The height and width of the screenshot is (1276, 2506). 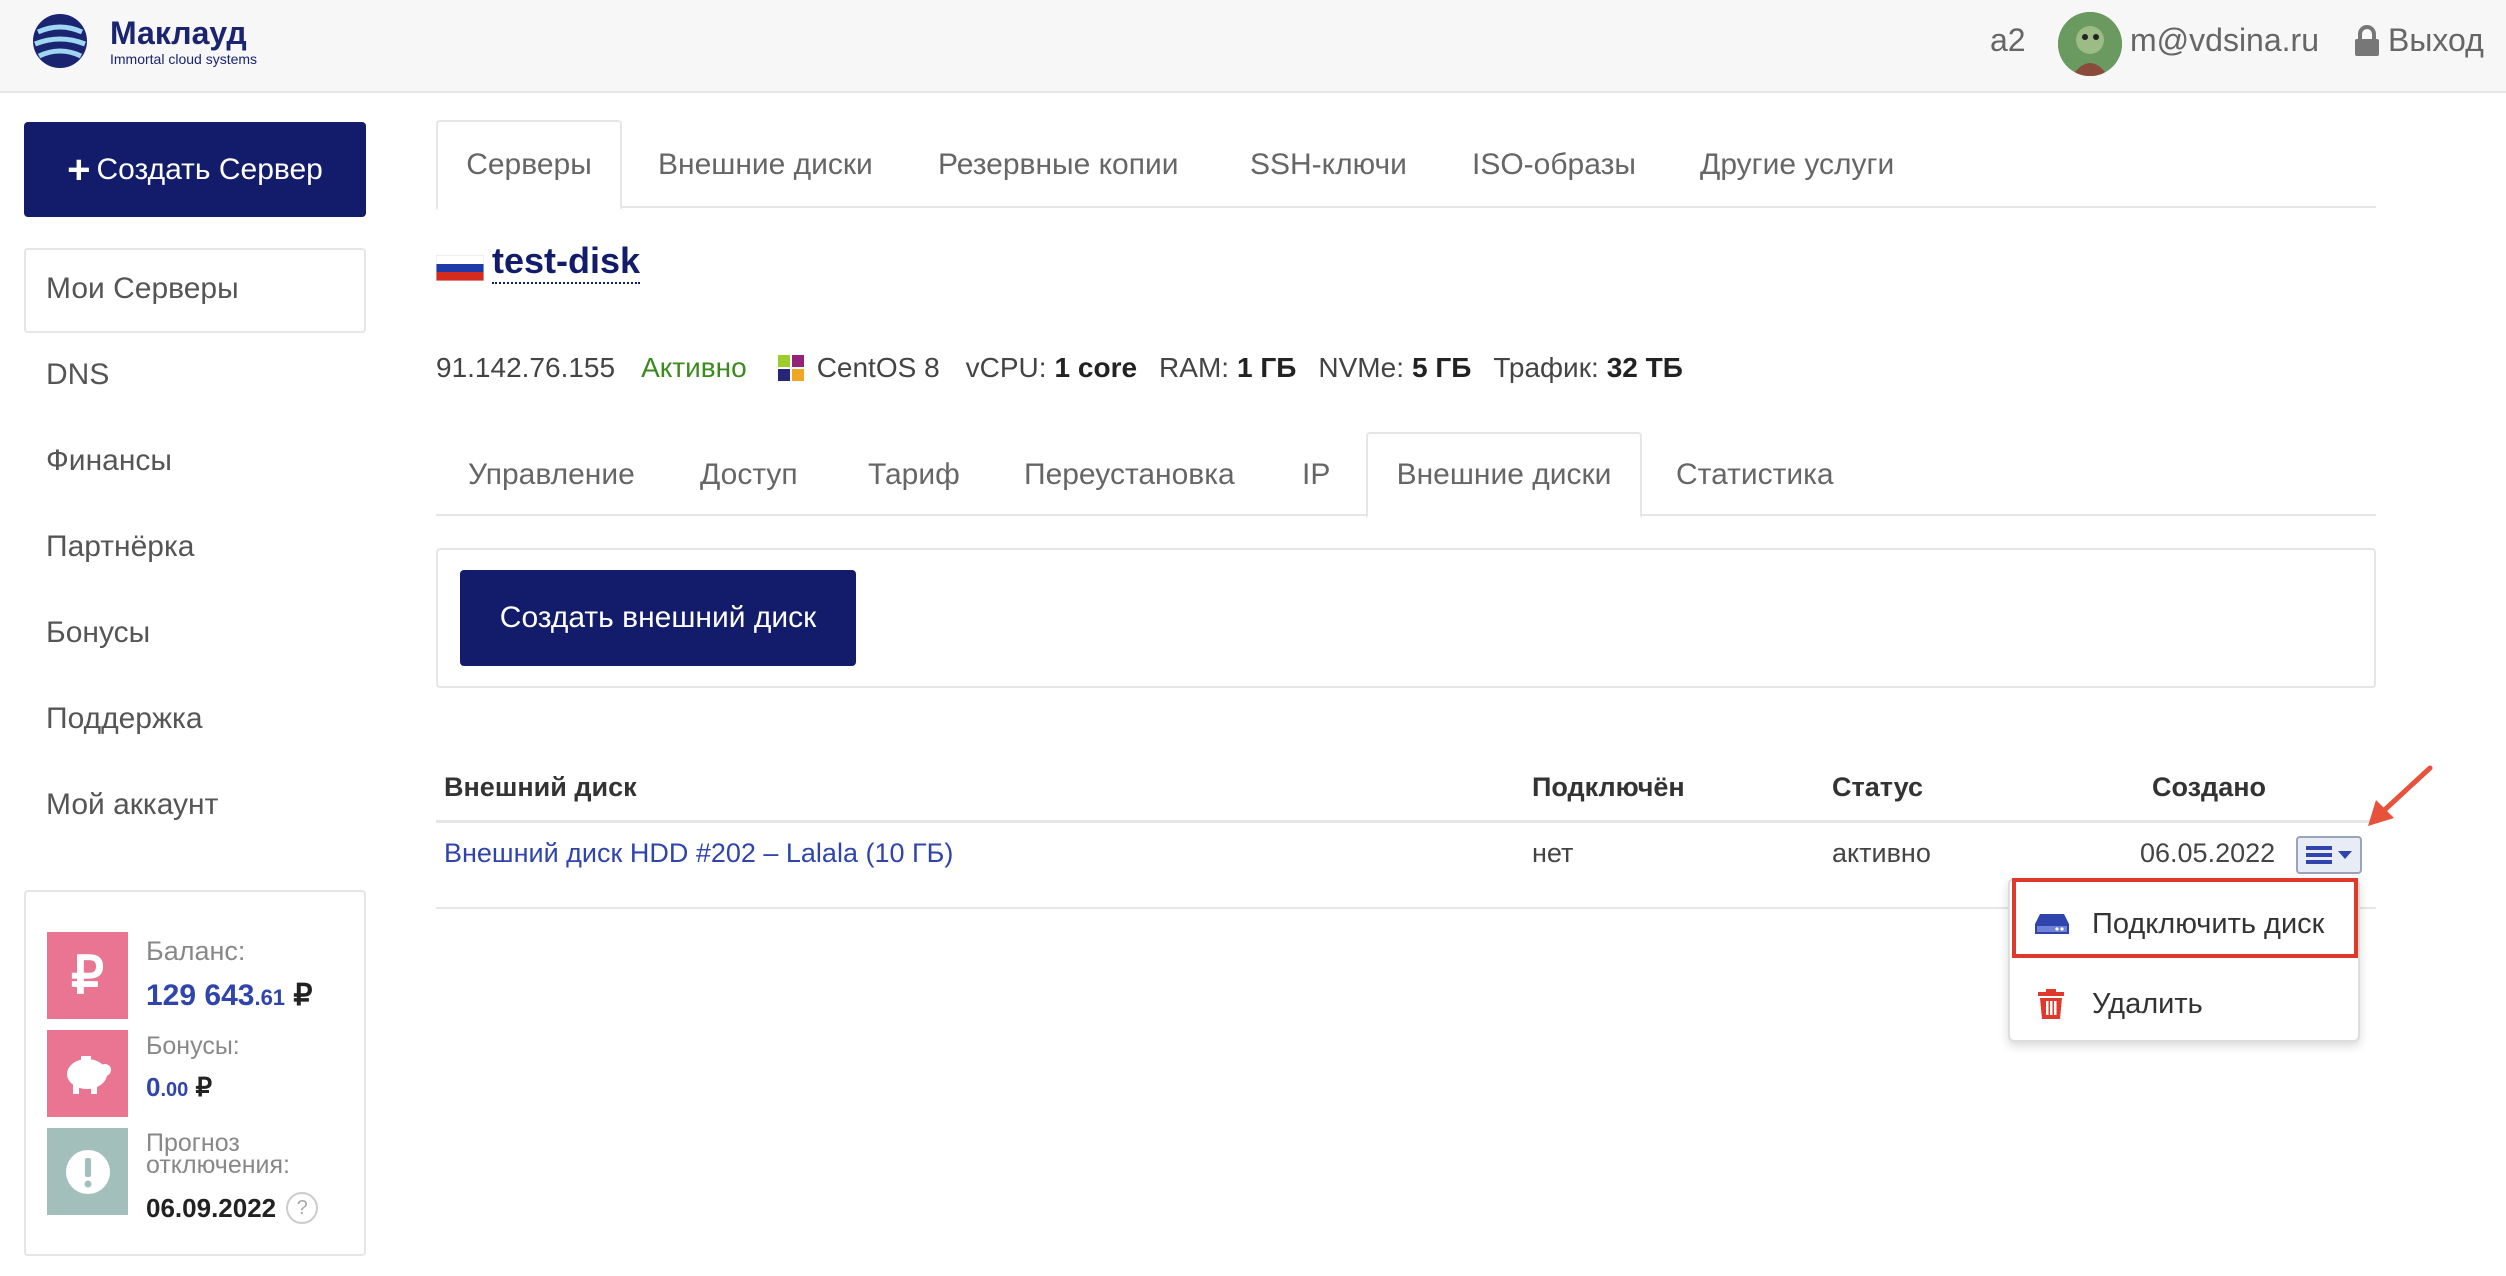 I want to click on create-server-label: Создать Сервер, so click(x=209, y=169).